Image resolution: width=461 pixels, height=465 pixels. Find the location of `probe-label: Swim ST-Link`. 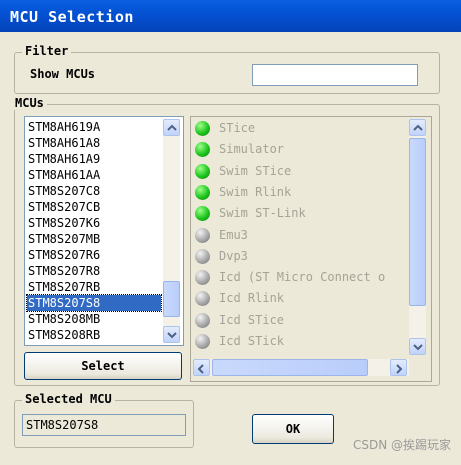

probe-label: Swim ST-Link is located at coordinates (262, 213).